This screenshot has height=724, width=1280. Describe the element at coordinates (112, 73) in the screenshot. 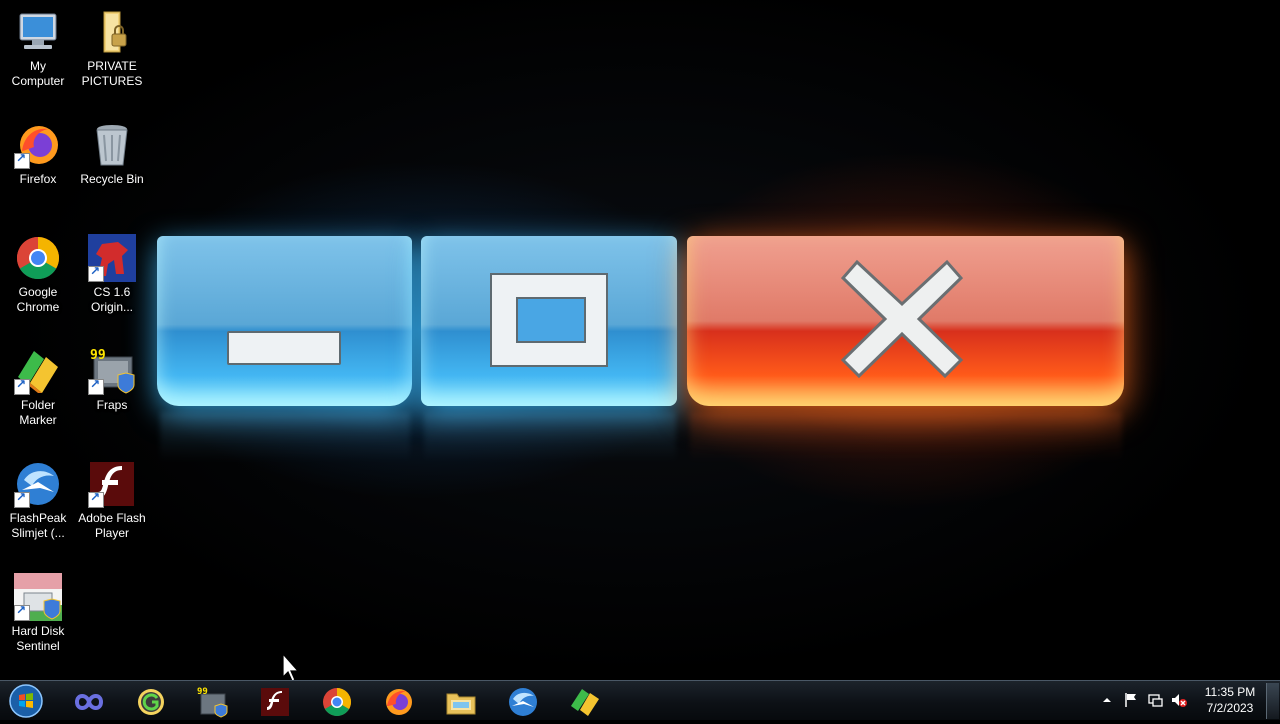

I see `desktop-icon-label: PRIVATE PICTURES` at that location.